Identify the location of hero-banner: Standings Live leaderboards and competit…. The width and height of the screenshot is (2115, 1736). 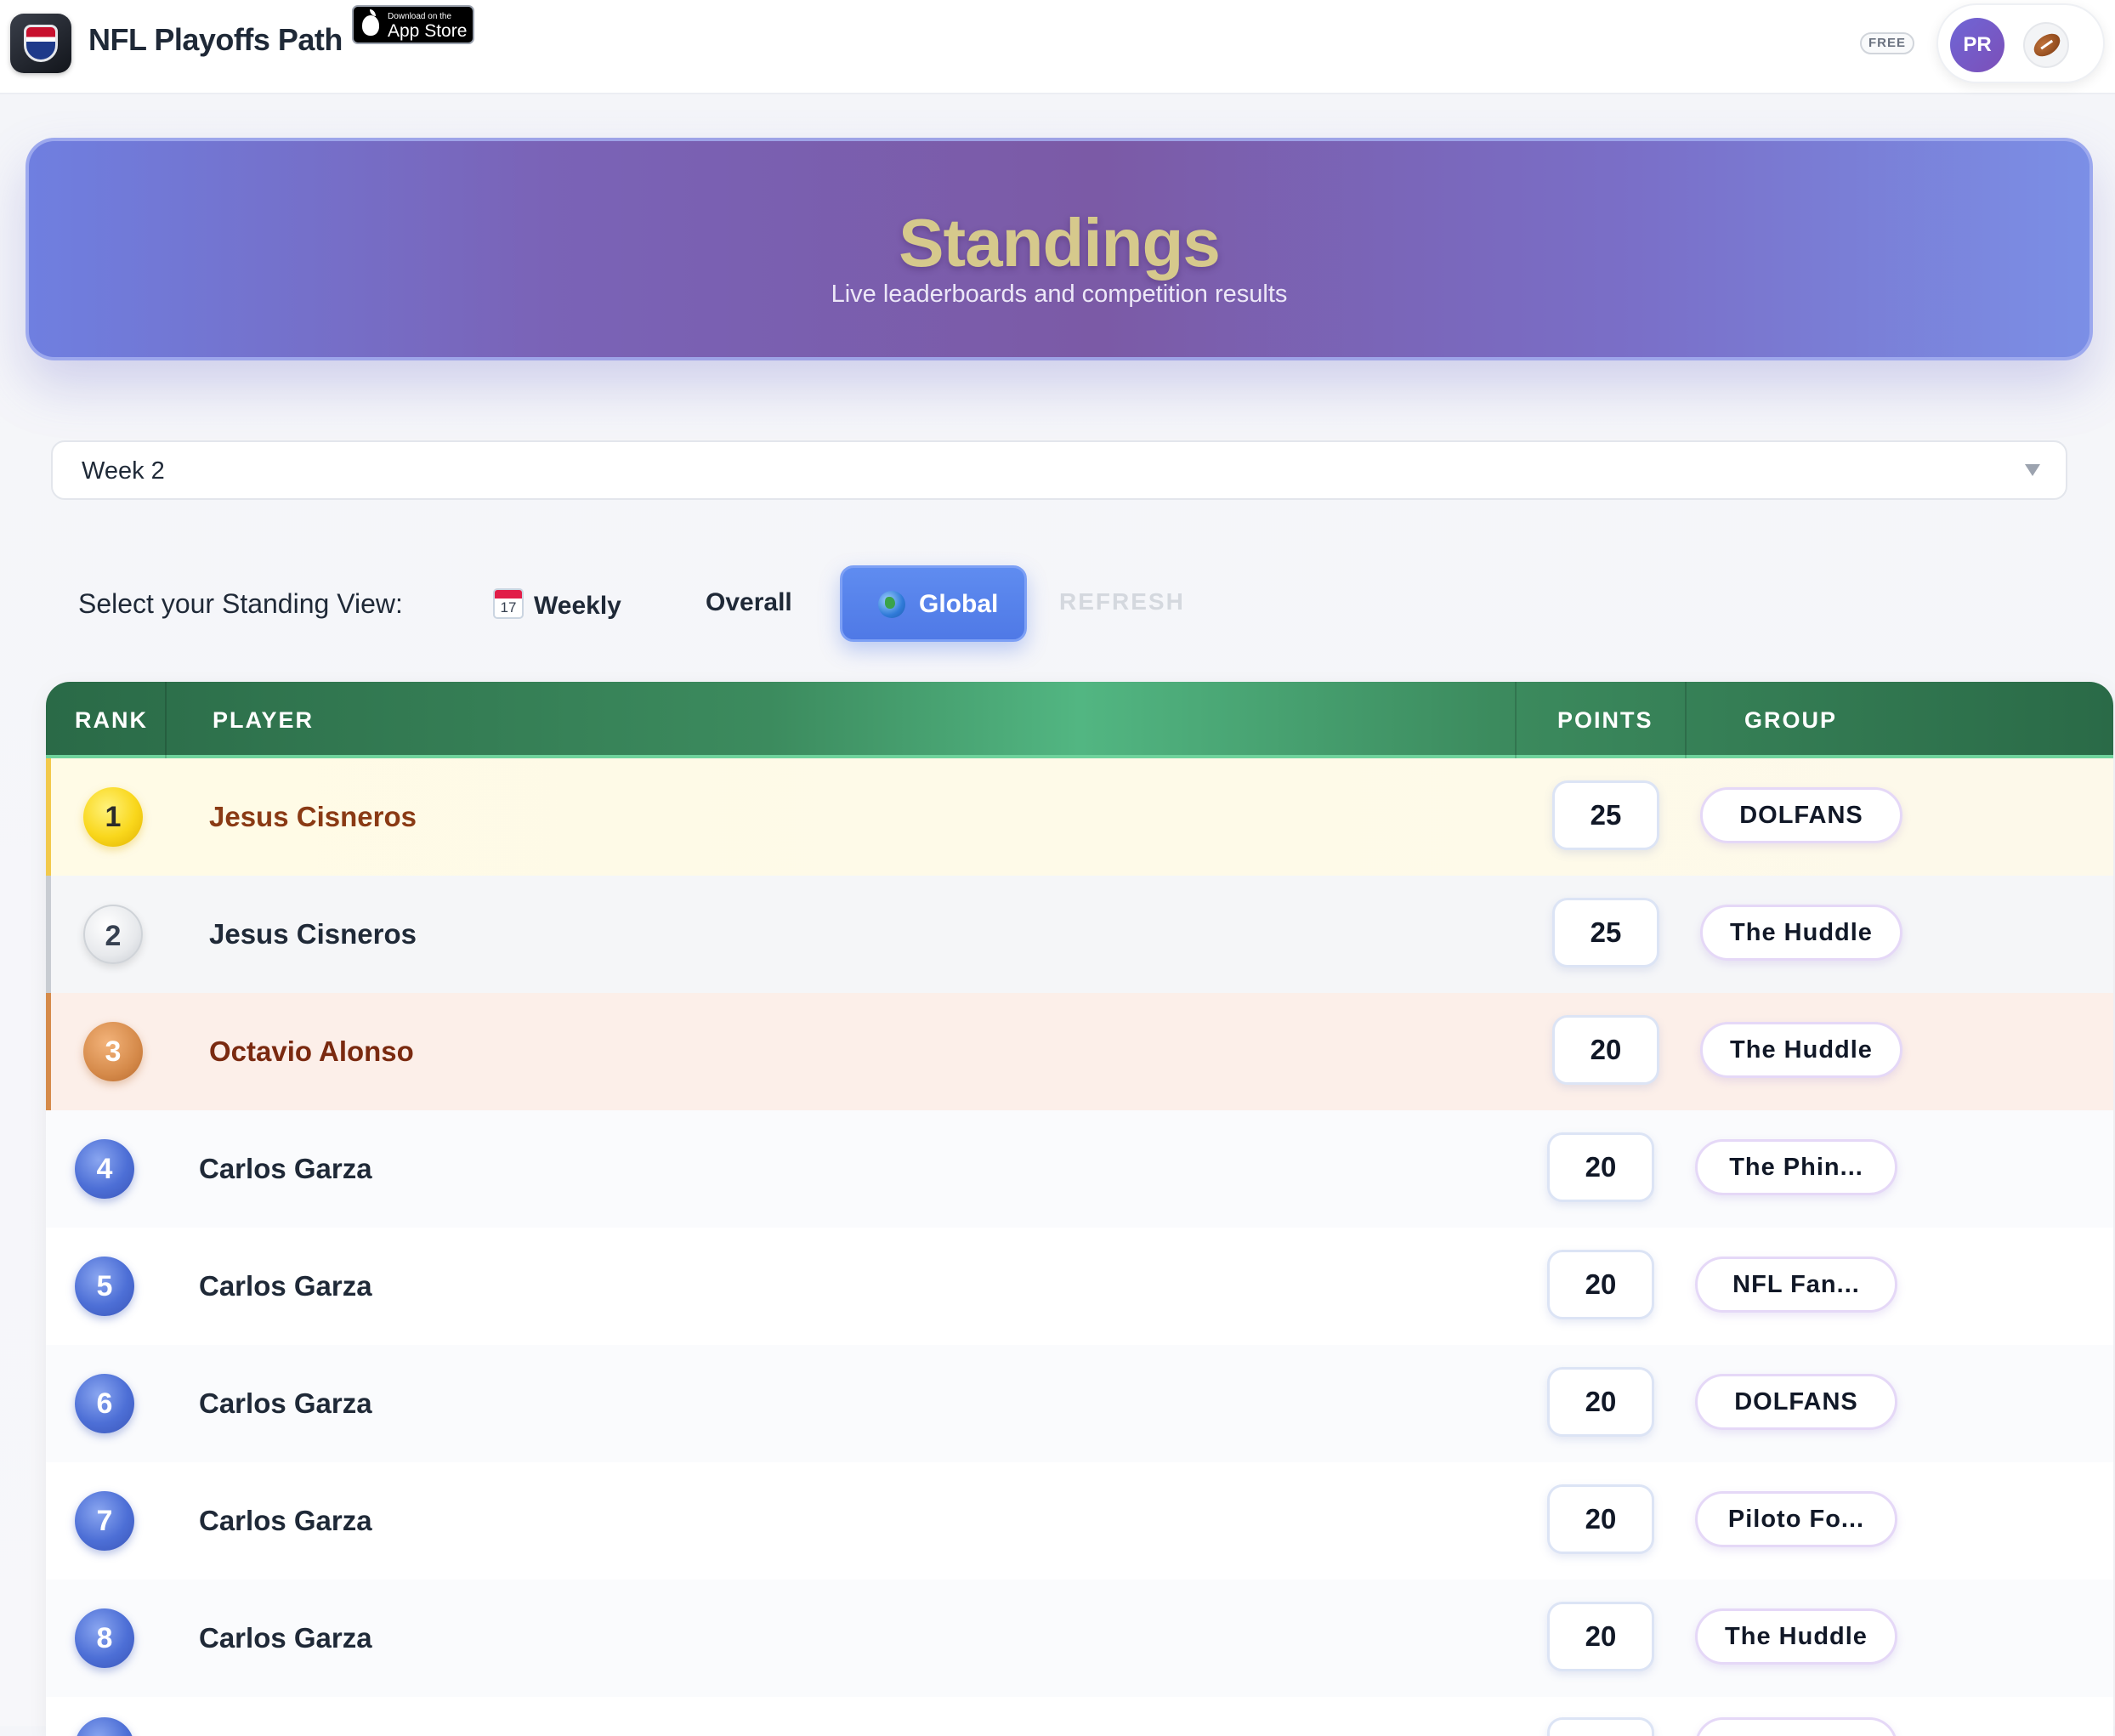
(1059, 249).